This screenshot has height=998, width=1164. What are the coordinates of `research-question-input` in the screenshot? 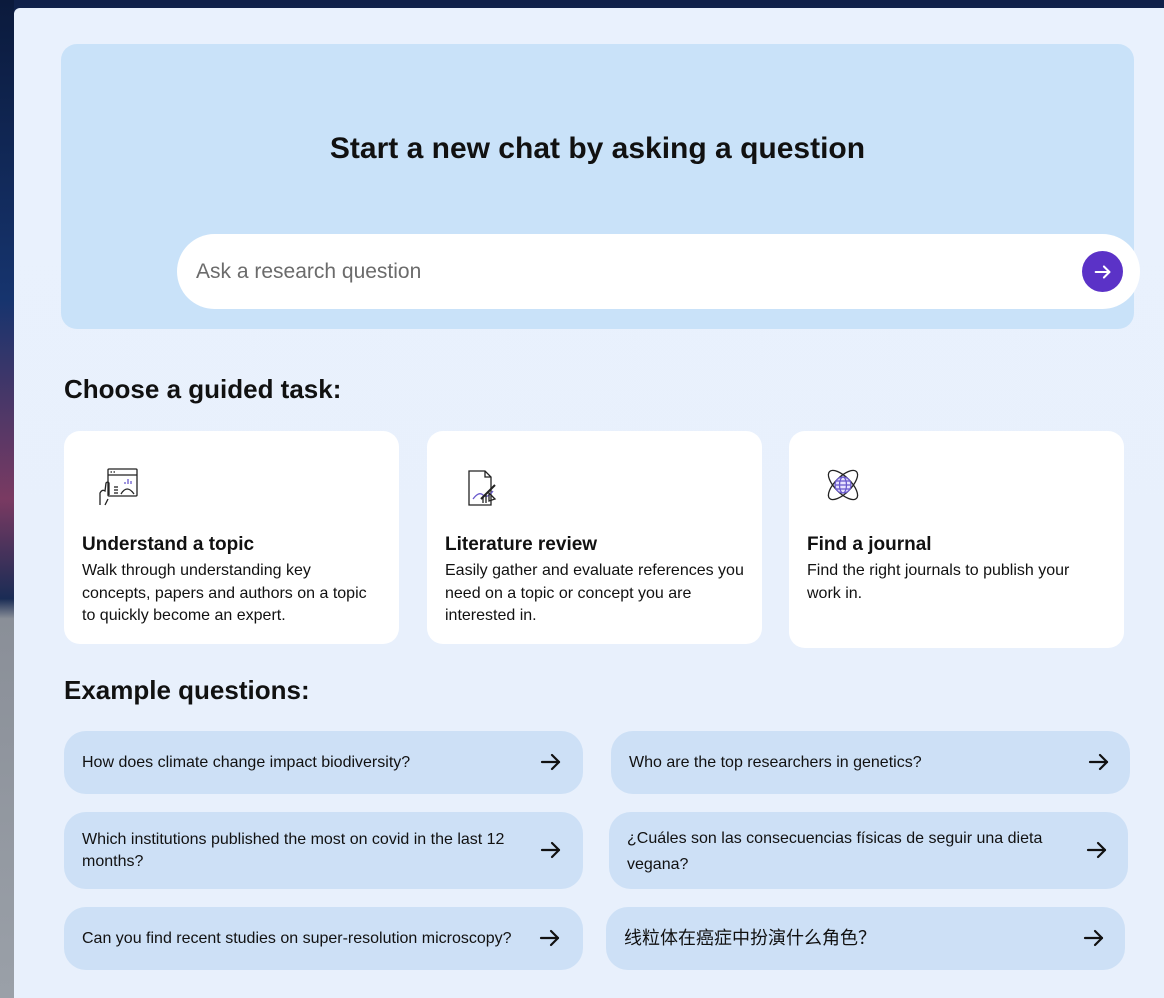 It's located at (631, 272).